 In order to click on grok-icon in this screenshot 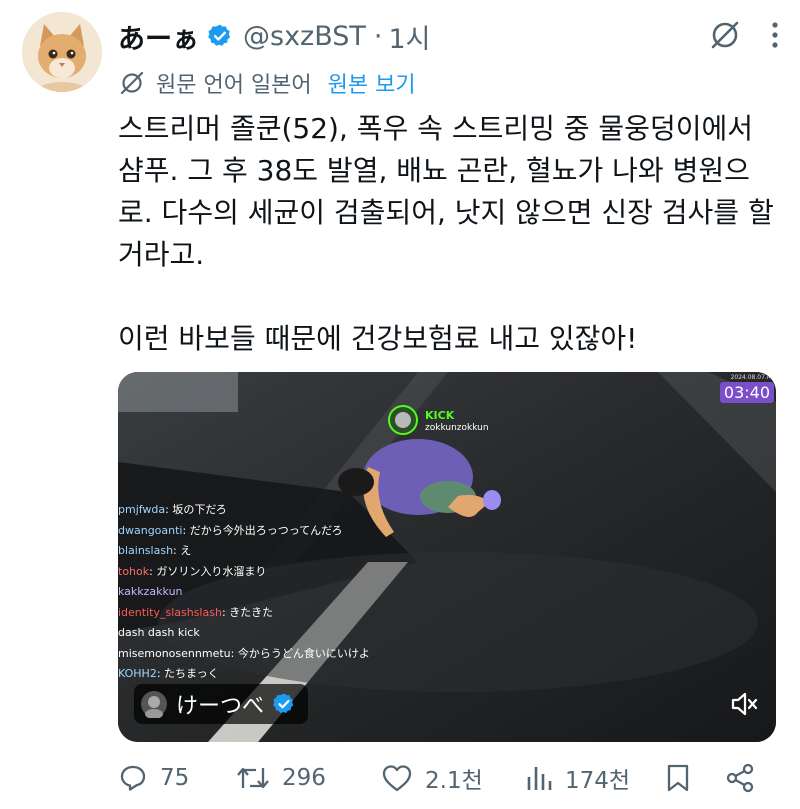, I will do `click(725, 37)`.